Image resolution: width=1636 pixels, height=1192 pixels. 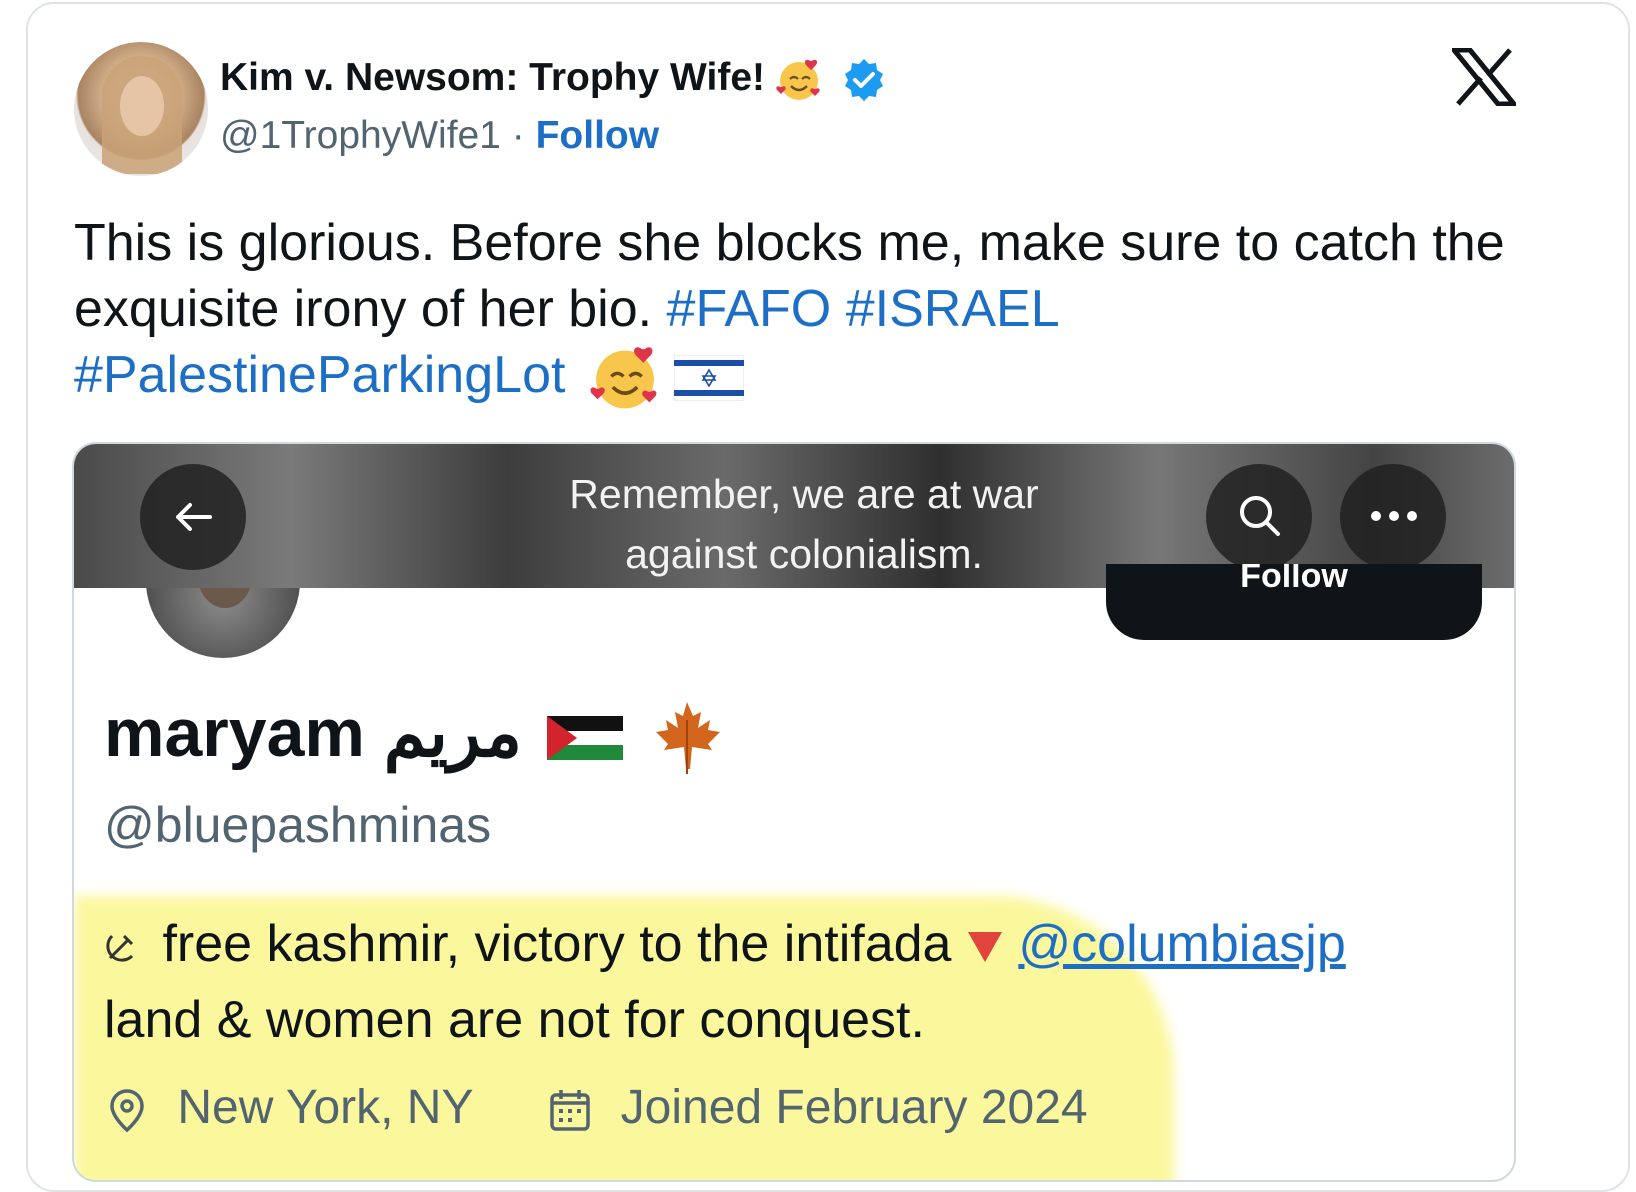 I want to click on hashtag-palestineparkinglot: #PalestineParkingLot, so click(x=319, y=375).